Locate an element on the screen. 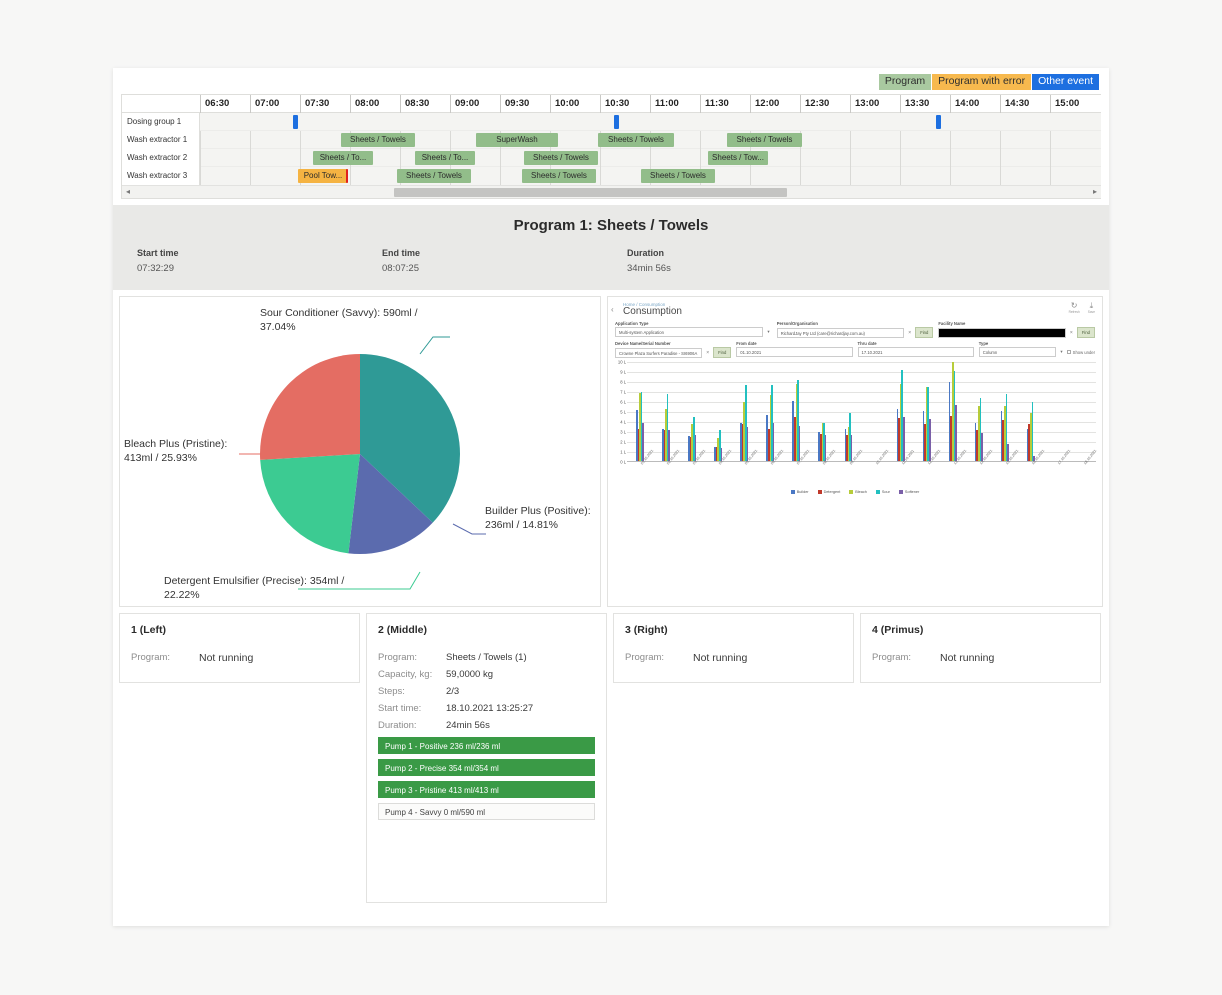 The image size is (1222, 995). scroll-right-arrow-icon: ▸ is located at coordinates (1095, 191).